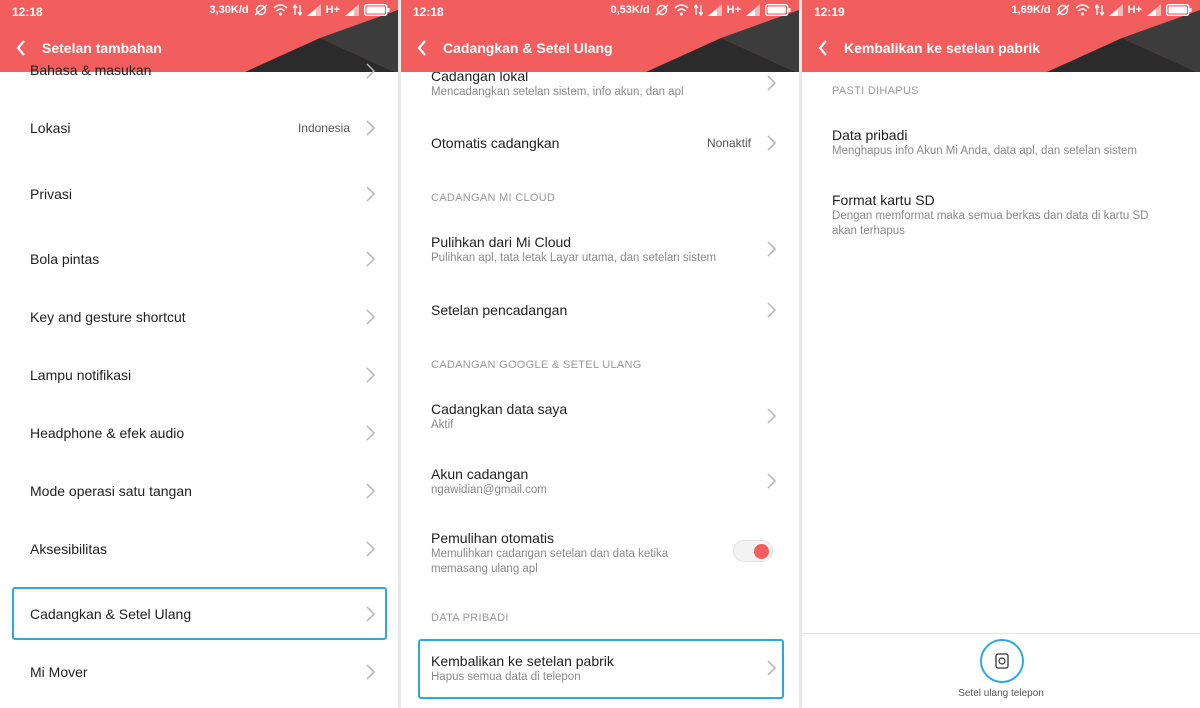  Describe the element at coordinates (728, 143) in the screenshot. I see `list-item-value: Nonaktif` at that location.